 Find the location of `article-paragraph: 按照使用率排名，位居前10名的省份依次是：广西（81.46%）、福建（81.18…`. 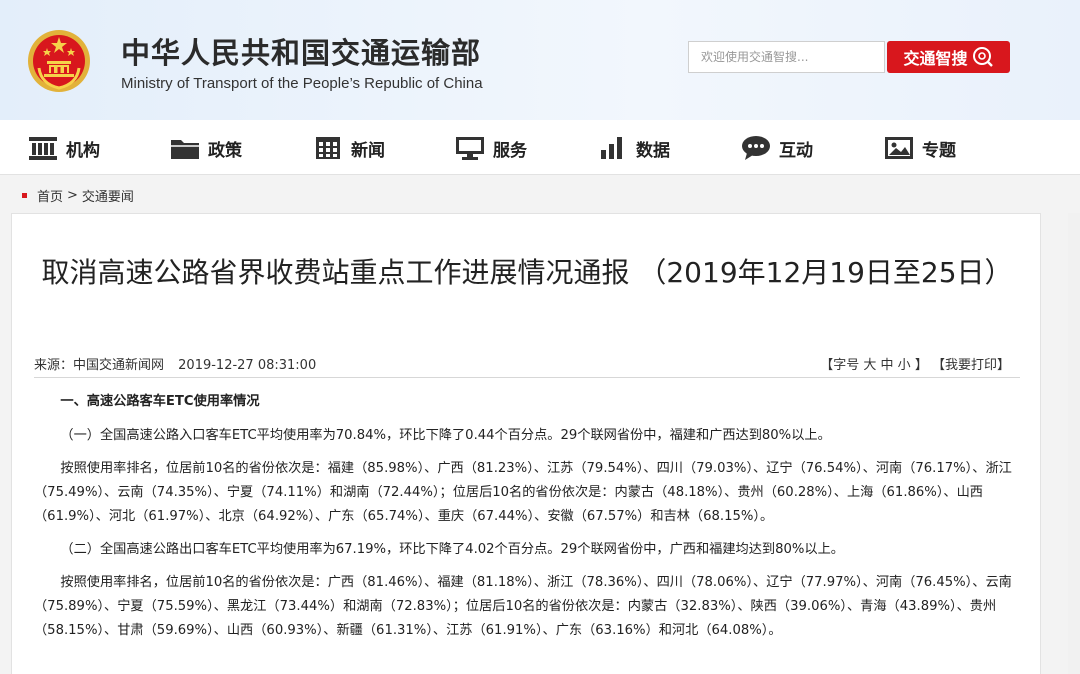

article-paragraph: 按照使用率排名，位居前10名的省份依次是：广西（81.46%）、福建（81.18… is located at coordinates (523, 606).